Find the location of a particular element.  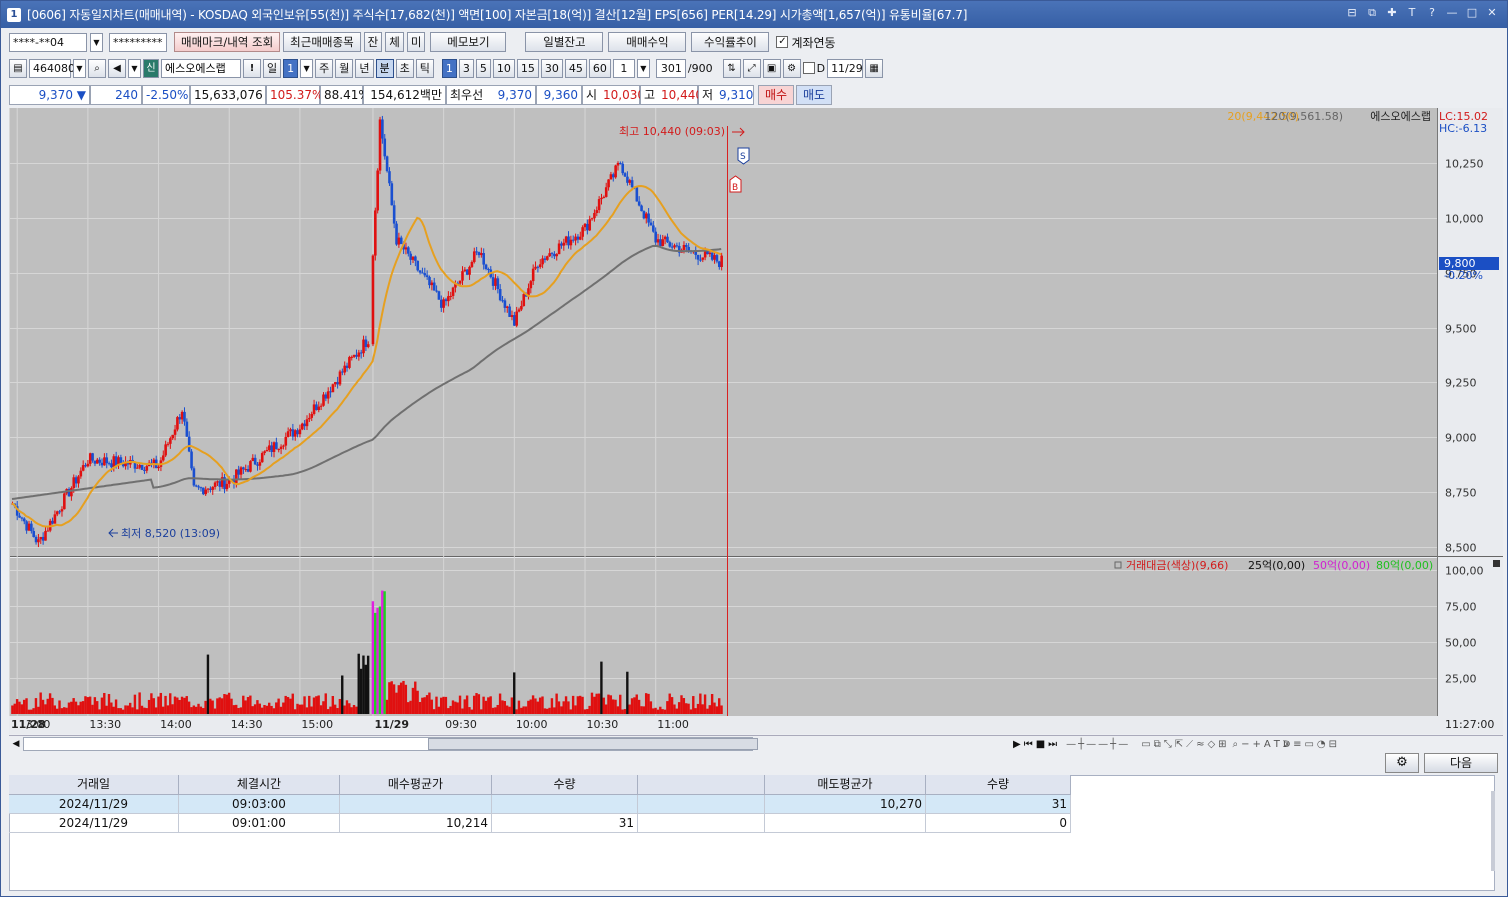

alert-icon: ! is located at coordinates (252, 68).